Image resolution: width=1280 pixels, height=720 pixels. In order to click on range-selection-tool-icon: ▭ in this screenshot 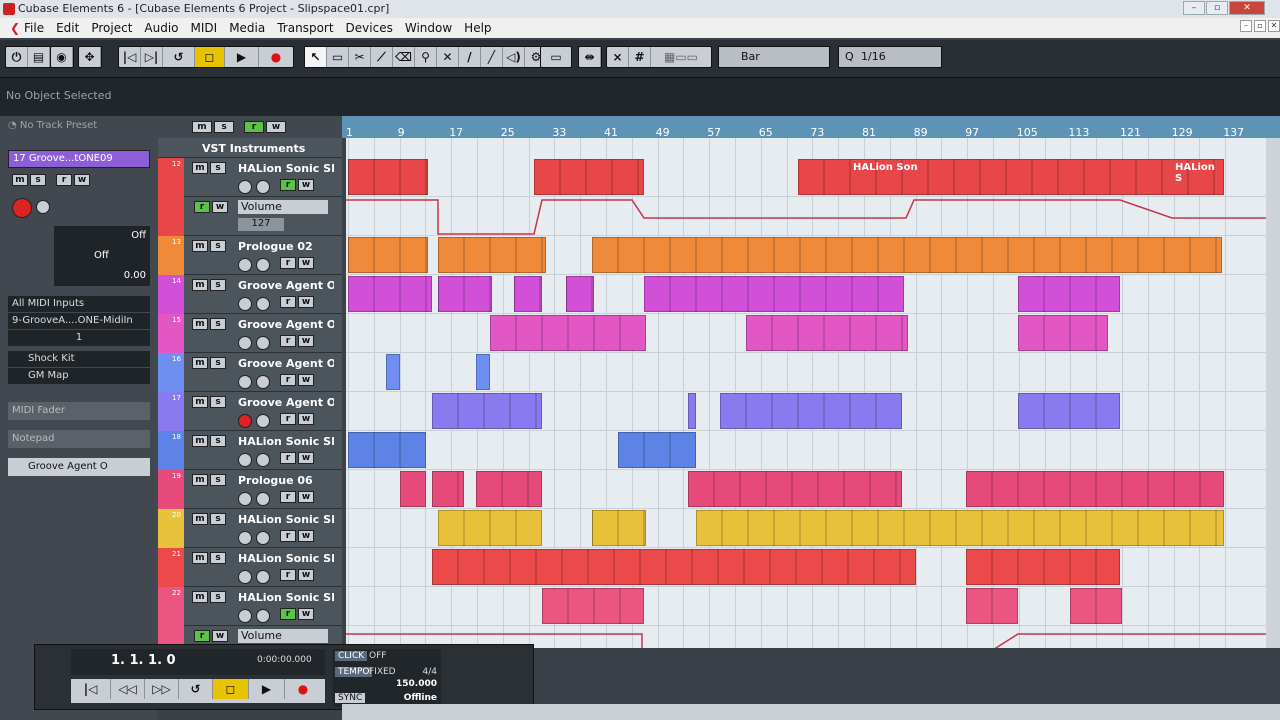, I will do `click(338, 57)`.